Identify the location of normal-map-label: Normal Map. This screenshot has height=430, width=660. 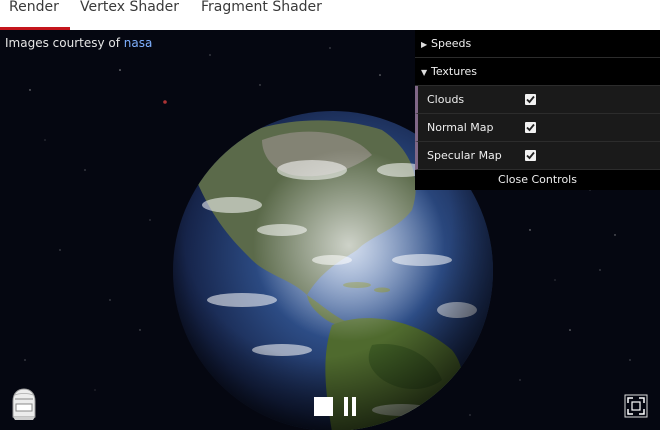
(460, 127).